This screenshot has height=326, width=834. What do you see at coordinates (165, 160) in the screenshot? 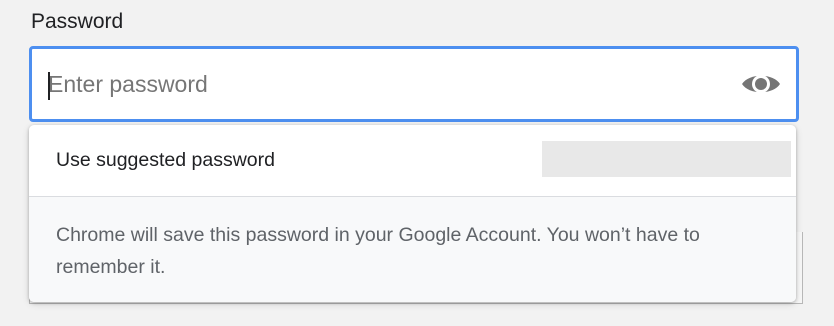
I see `suggest-label: Use suggested password` at bounding box center [165, 160].